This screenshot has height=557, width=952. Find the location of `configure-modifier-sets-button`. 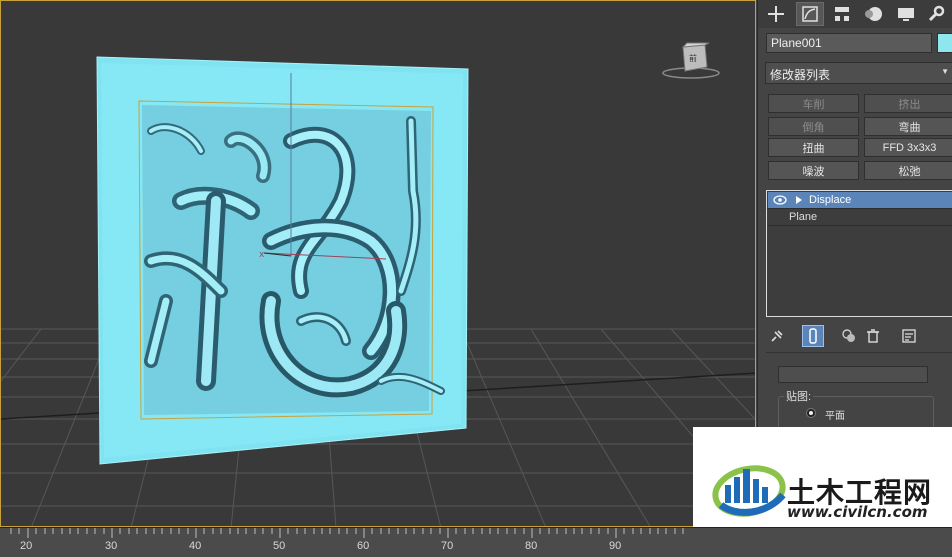

configure-modifier-sets-button is located at coordinates (909, 336).